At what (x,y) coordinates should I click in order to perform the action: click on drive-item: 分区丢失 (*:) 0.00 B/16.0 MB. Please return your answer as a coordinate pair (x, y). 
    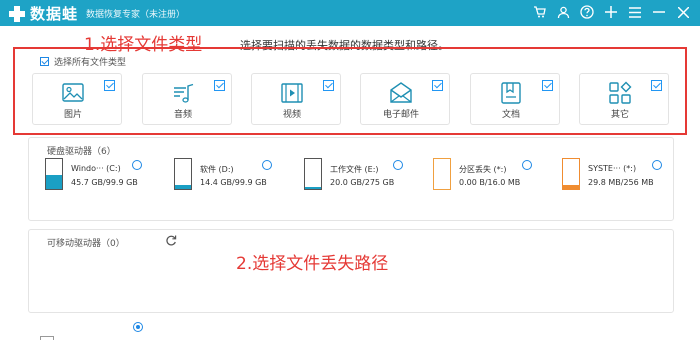
    Looking at the image, I should click on (495, 178).